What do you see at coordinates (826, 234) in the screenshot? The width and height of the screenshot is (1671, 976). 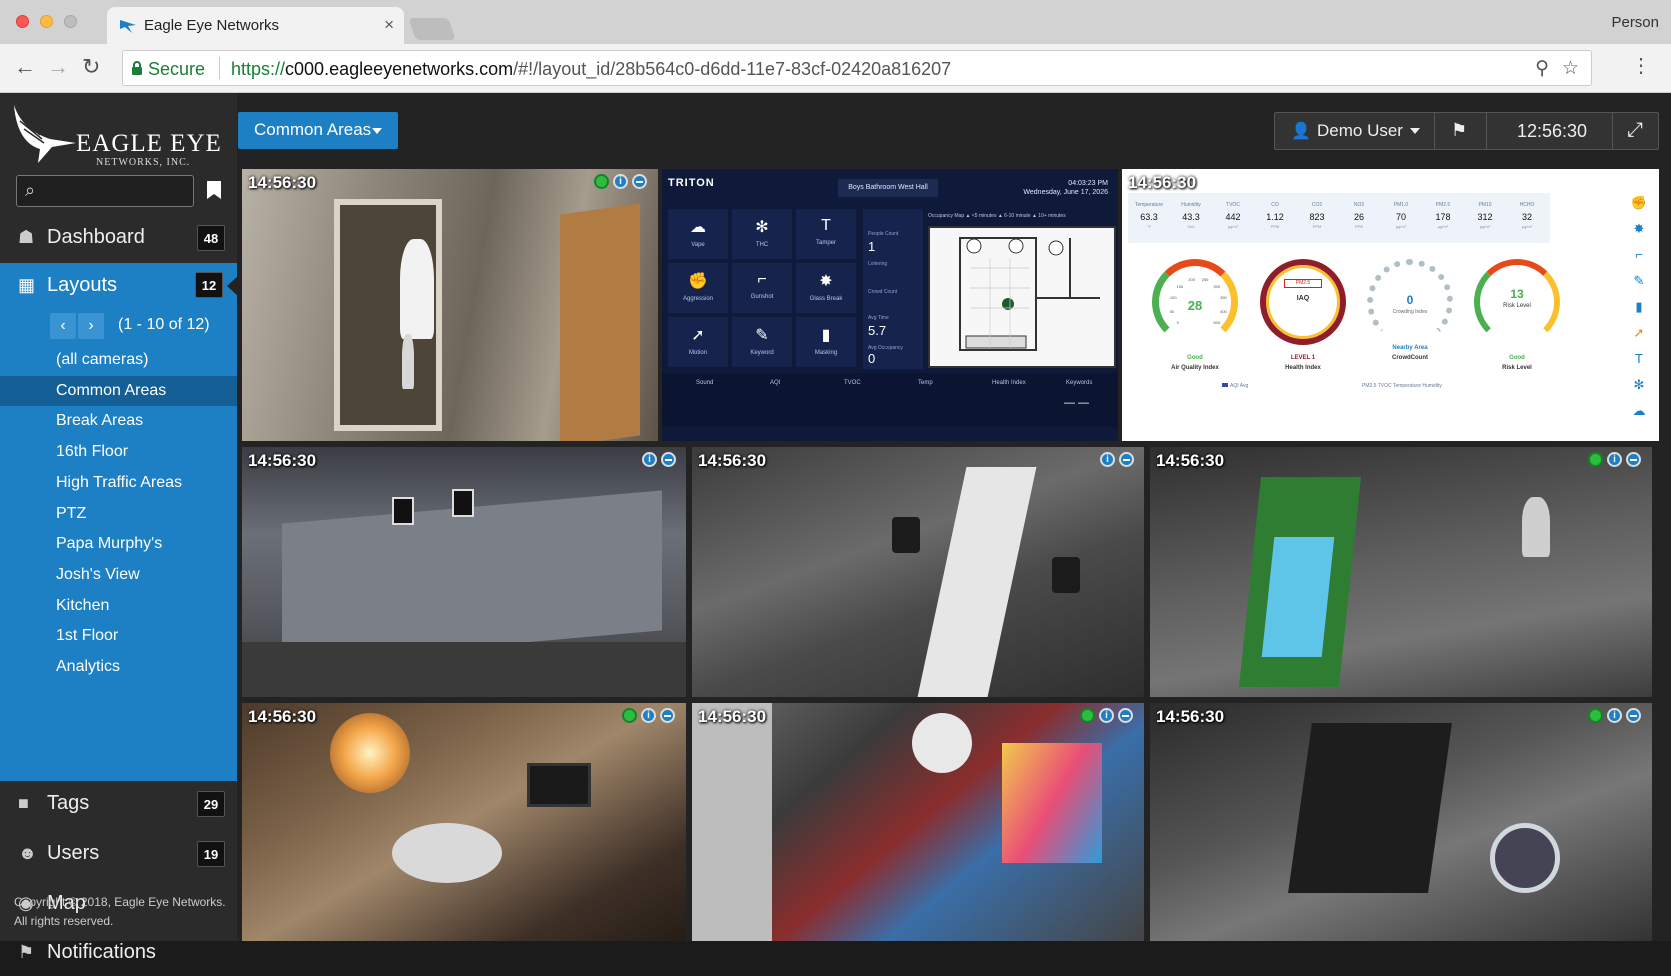 I see `triton-tile: T Tamper` at bounding box center [826, 234].